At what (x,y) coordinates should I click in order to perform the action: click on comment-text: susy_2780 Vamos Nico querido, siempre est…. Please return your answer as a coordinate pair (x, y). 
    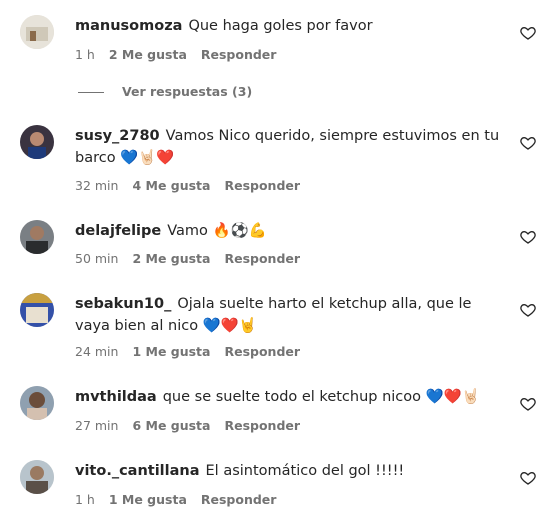
    Looking at the image, I should click on (287, 147).